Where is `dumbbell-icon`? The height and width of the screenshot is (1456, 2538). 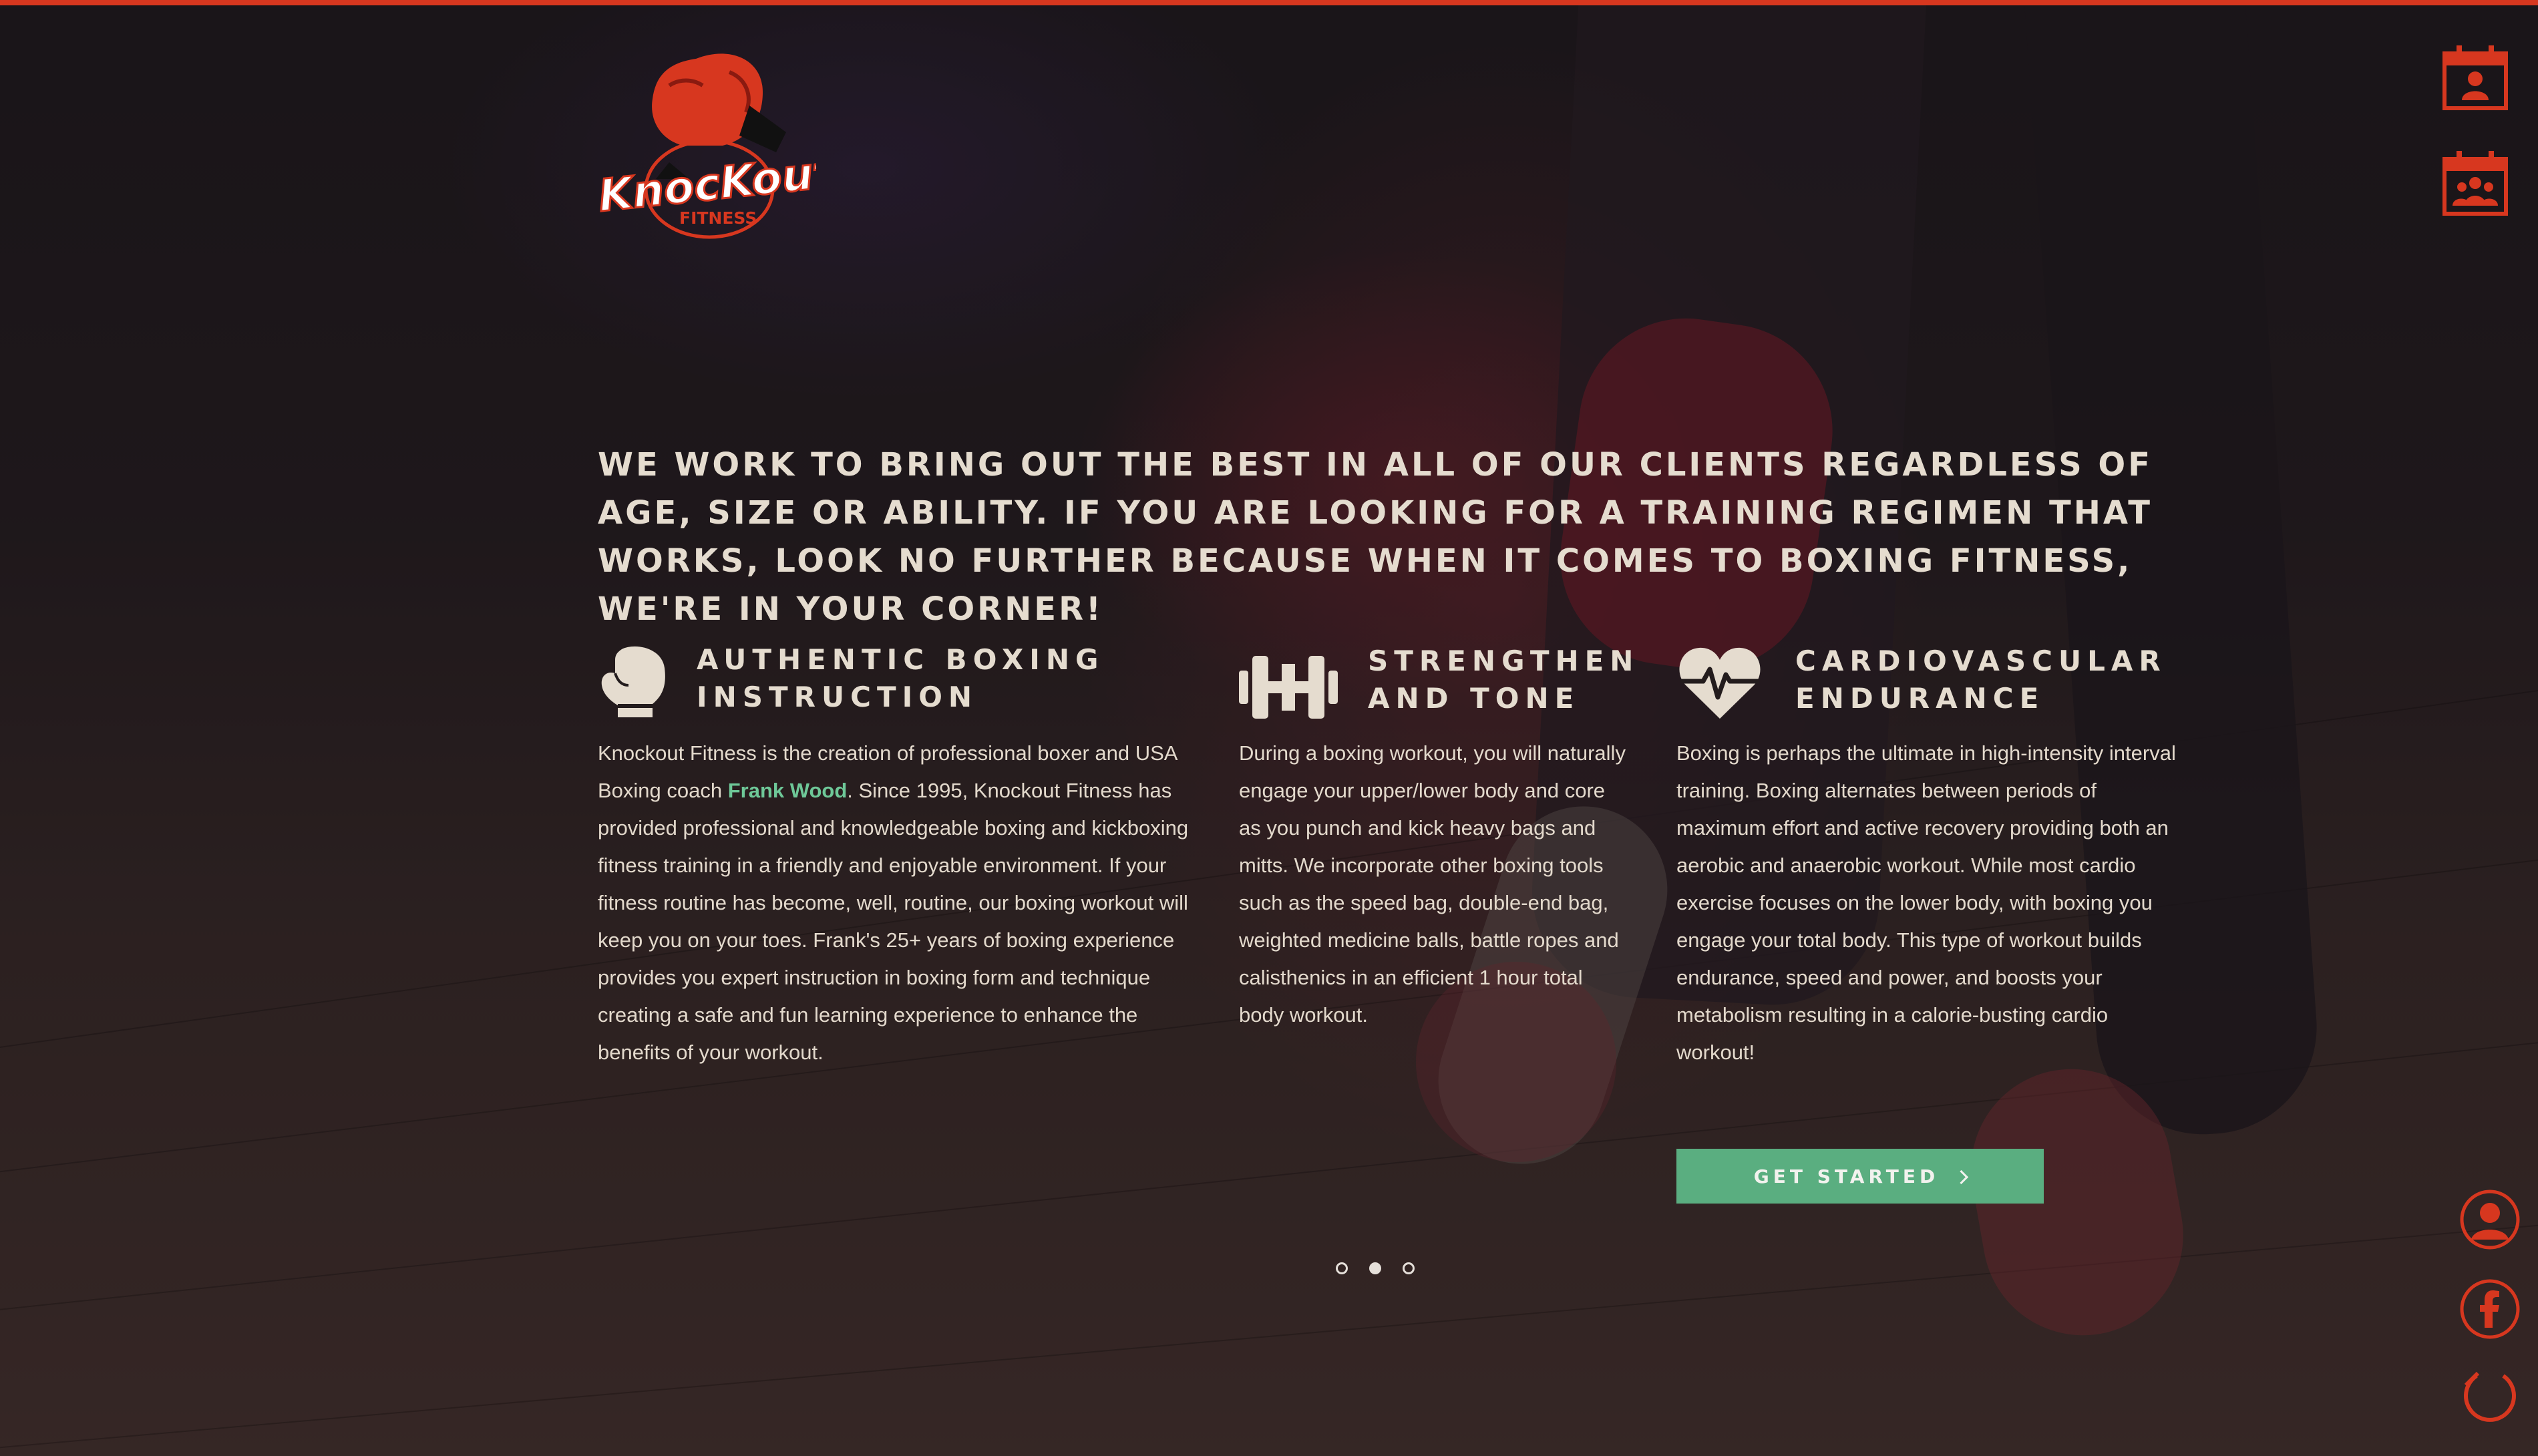 dumbbell-icon is located at coordinates (1288, 687).